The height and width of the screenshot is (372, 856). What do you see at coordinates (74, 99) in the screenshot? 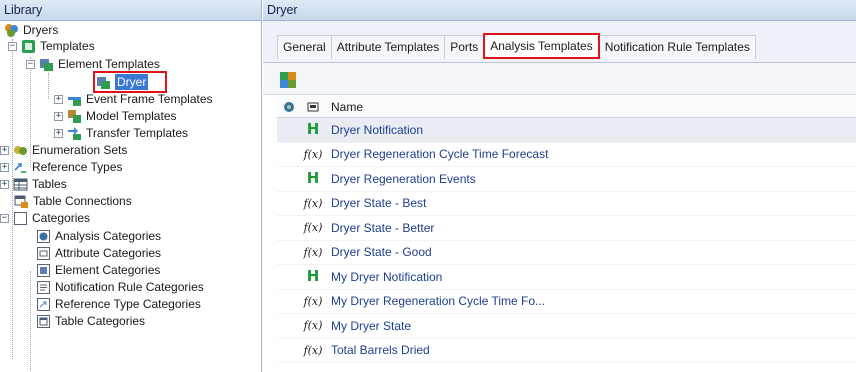
I see `event-frame-icon` at bounding box center [74, 99].